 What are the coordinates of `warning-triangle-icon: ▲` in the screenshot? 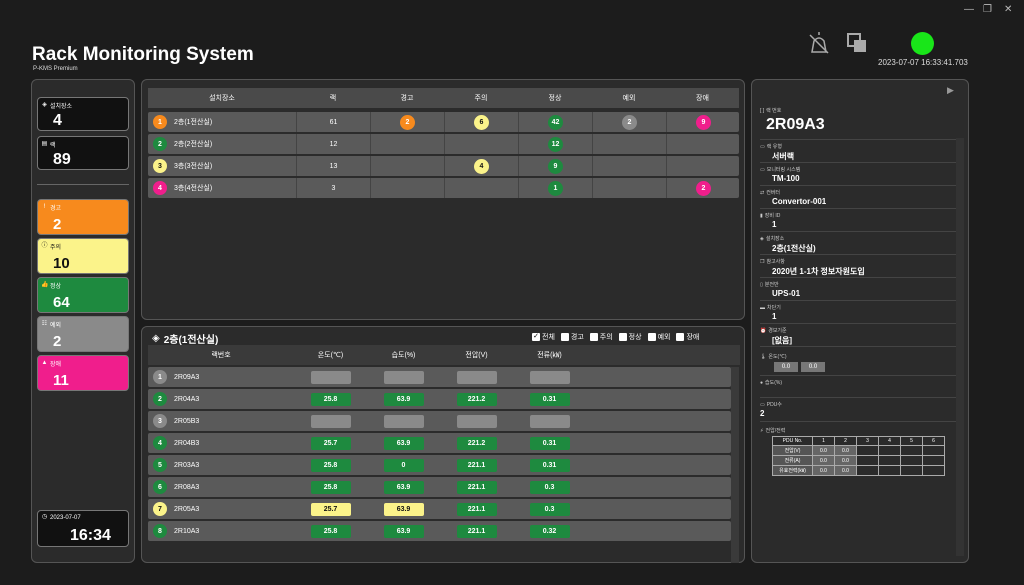 It's located at (44, 363).